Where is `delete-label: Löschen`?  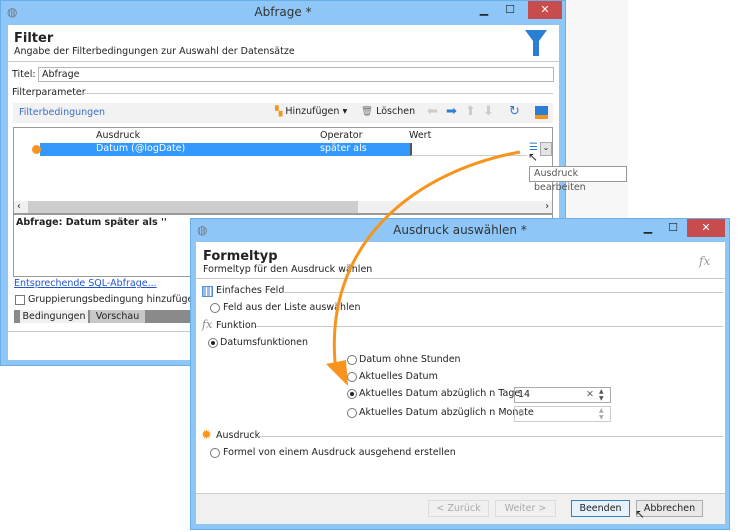
delete-label: Löschen is located at coordinates (396, 111).